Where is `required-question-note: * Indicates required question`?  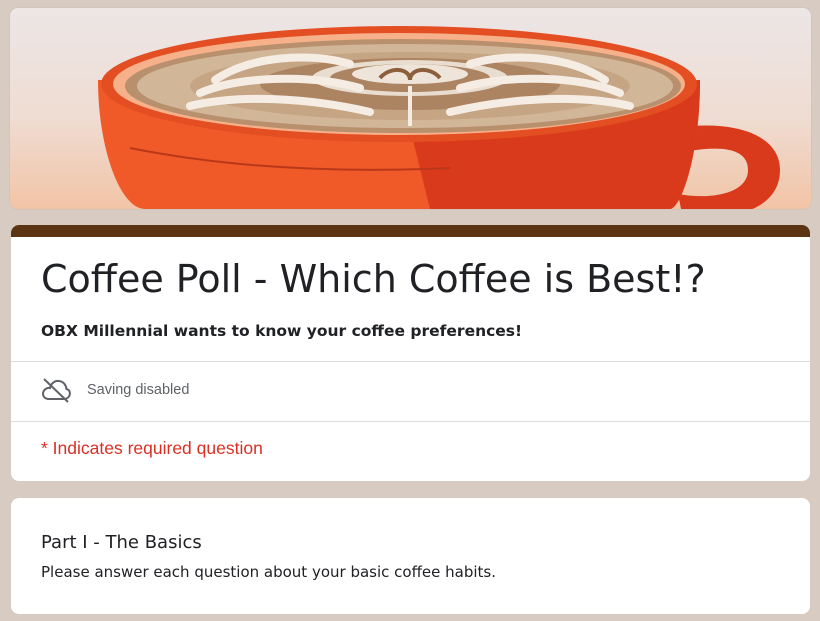
required-question-note: * Indicates required question is located at coordinates (152, 448).